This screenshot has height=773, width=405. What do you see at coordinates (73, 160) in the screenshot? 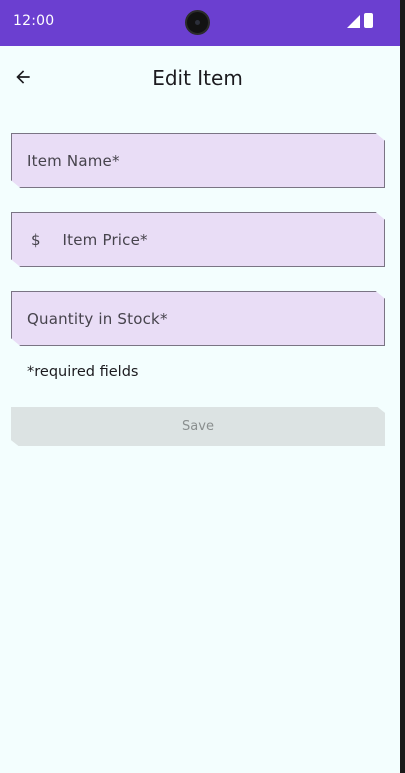
I see `item-name-placeholder: Item Name*` at bounding box center [73, 160].